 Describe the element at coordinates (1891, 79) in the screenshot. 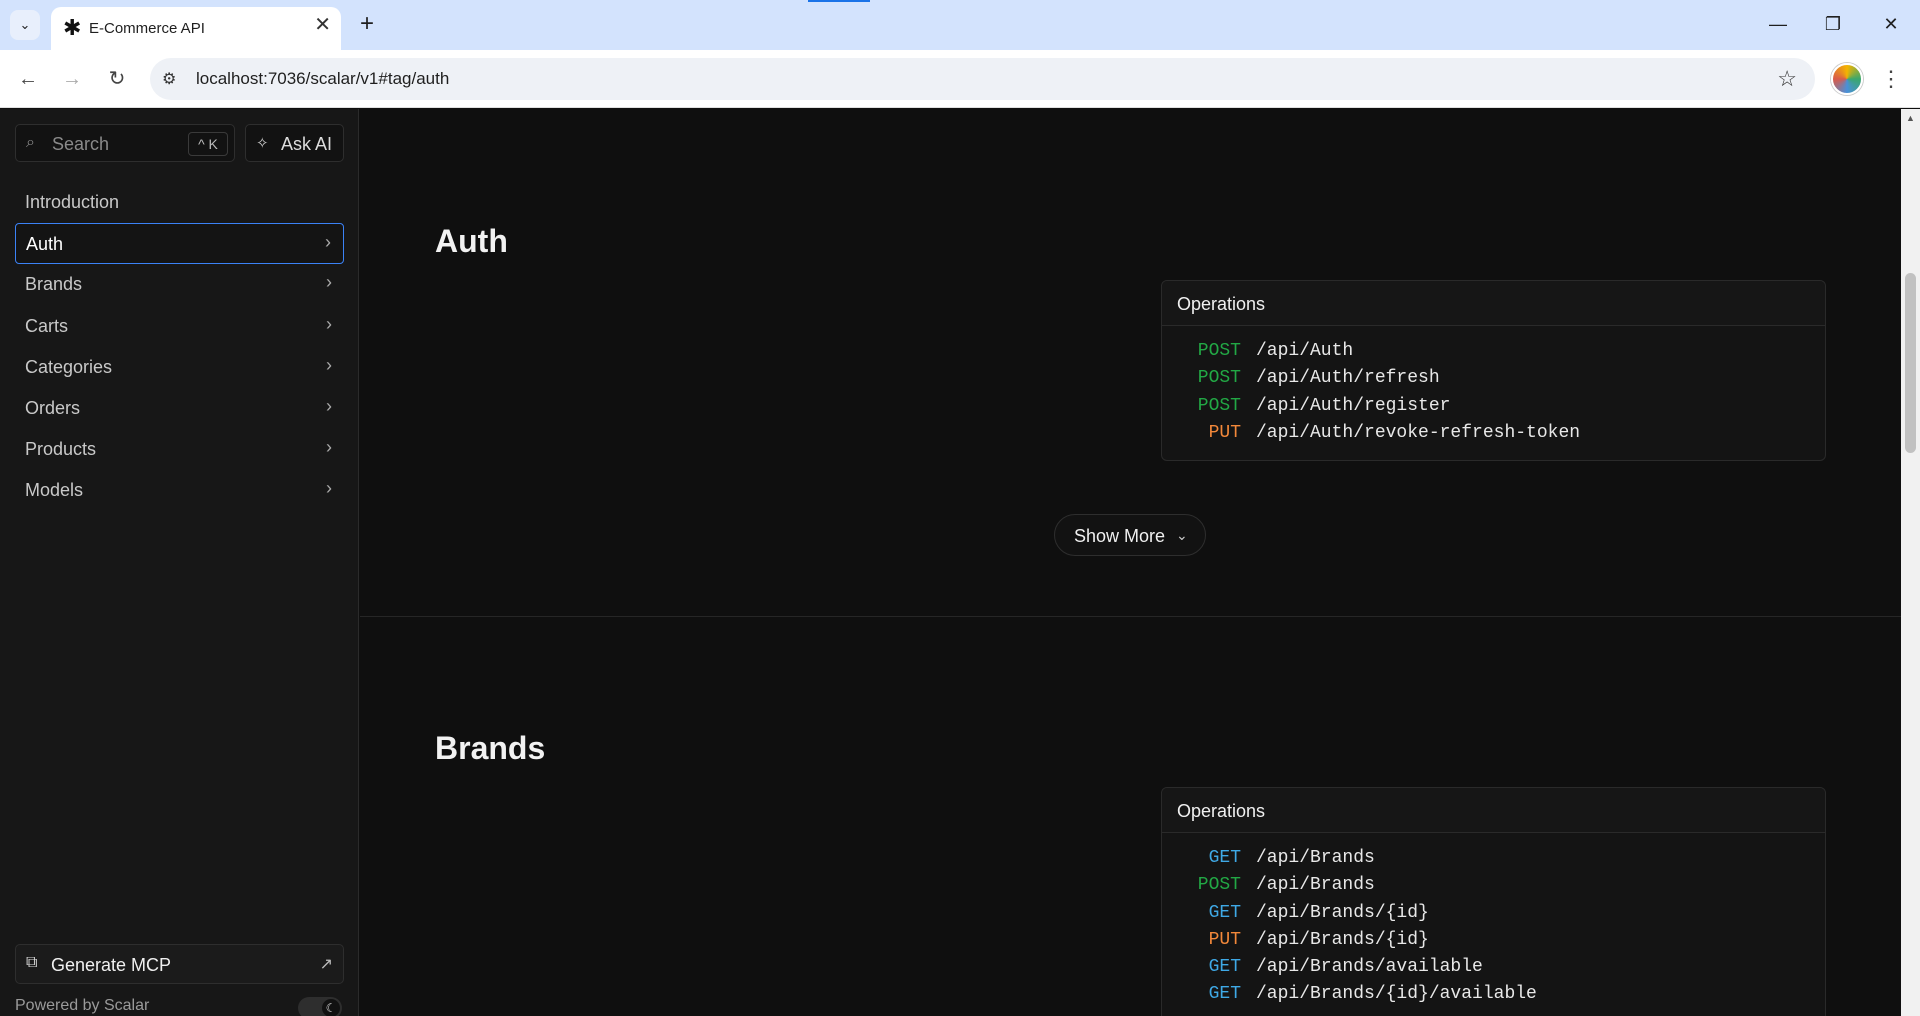

I see `more-vert-icon: ⋮` at that location.